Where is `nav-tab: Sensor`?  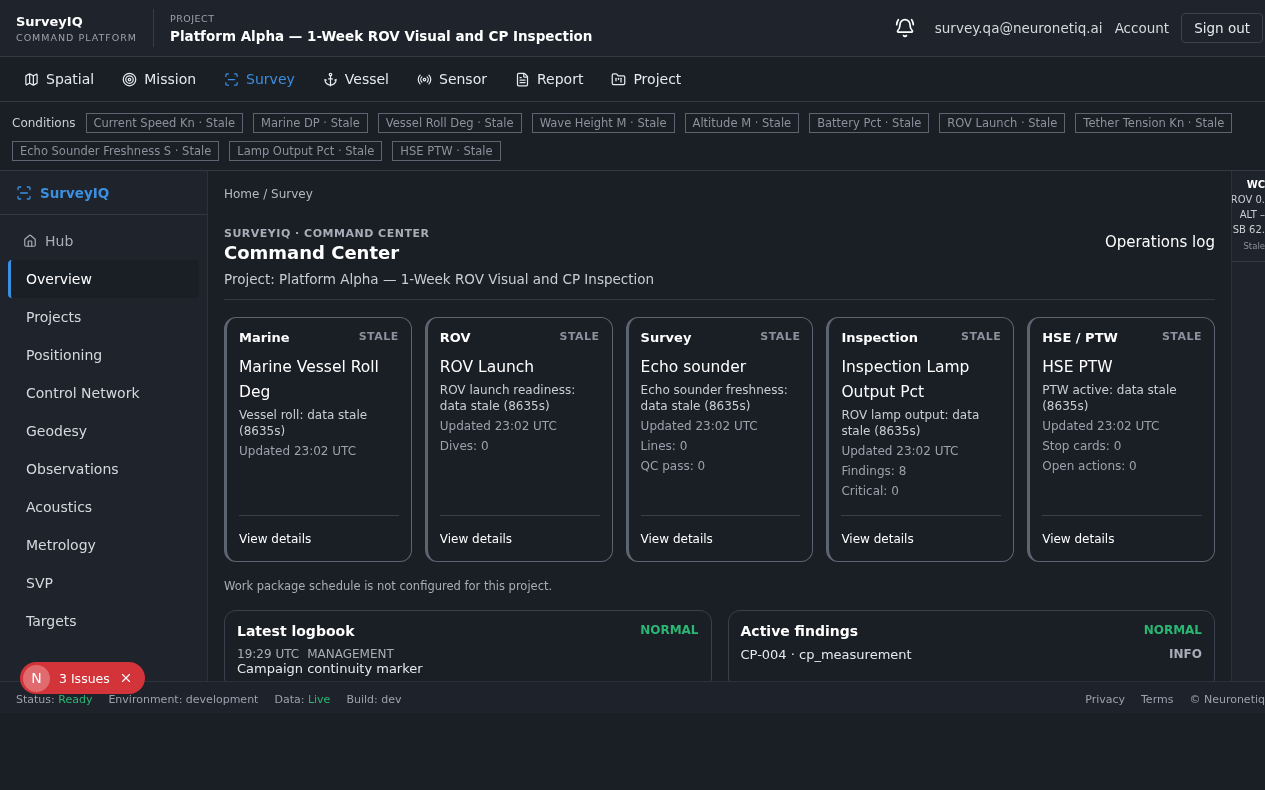
nav-tab: Sensor is located at coordinates (452, 79).